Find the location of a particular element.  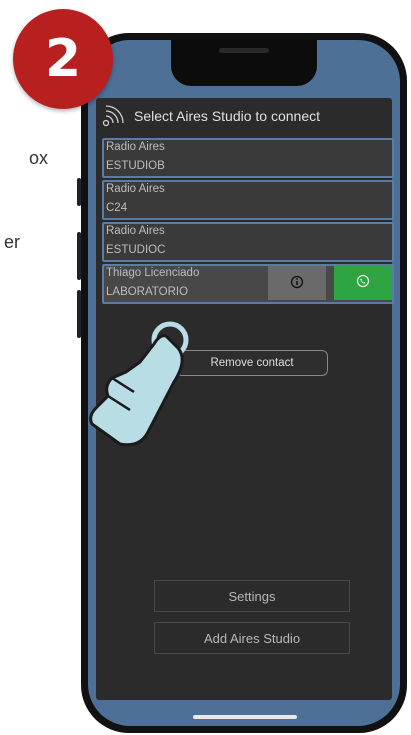

contact-studio: ESTUDIOC is located at coordinates (136, 250).